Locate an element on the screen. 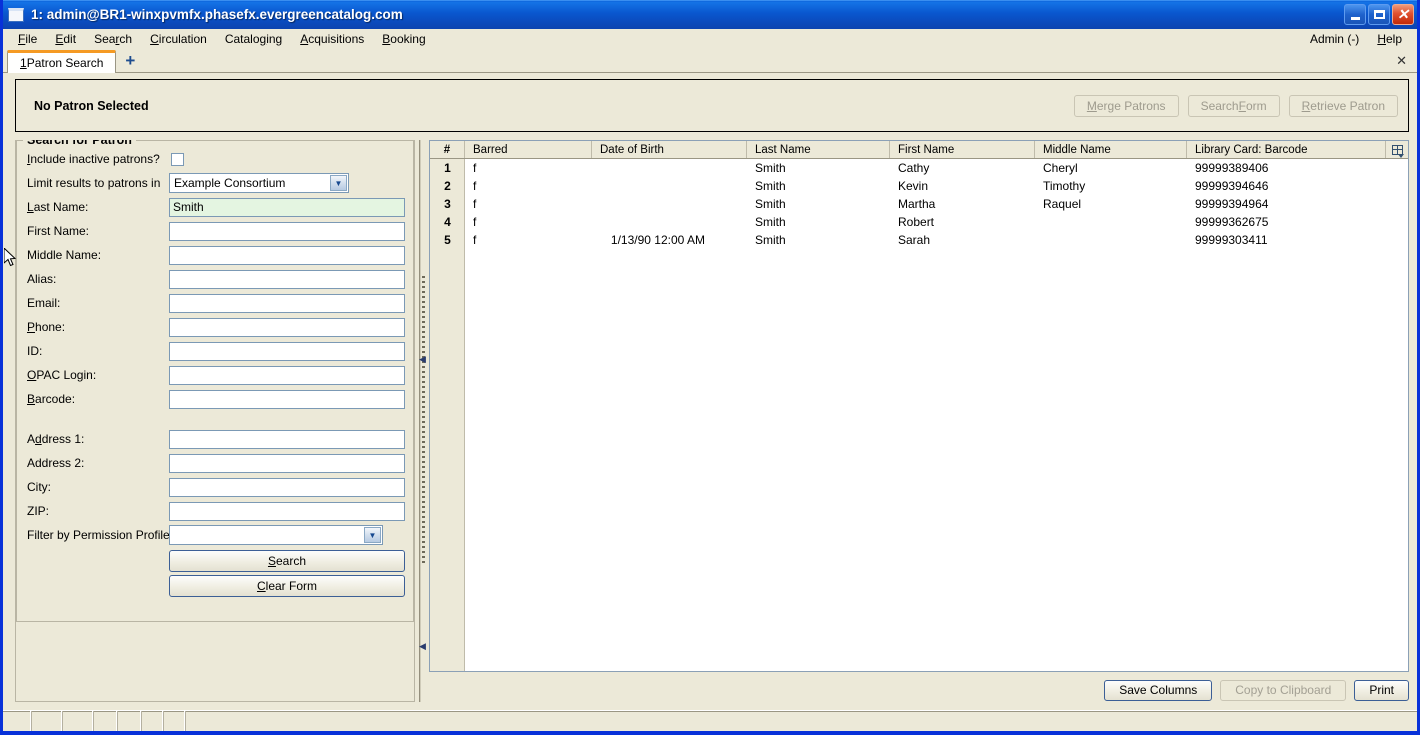  column-header-last-name: Last Name is located at coordinates (818, 149).